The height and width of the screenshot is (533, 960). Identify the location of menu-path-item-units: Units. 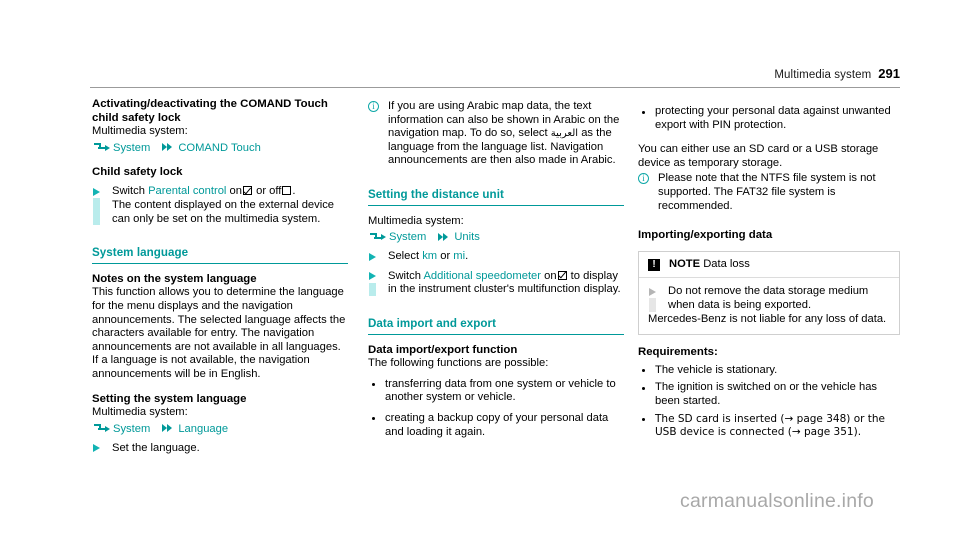
(467, 237).